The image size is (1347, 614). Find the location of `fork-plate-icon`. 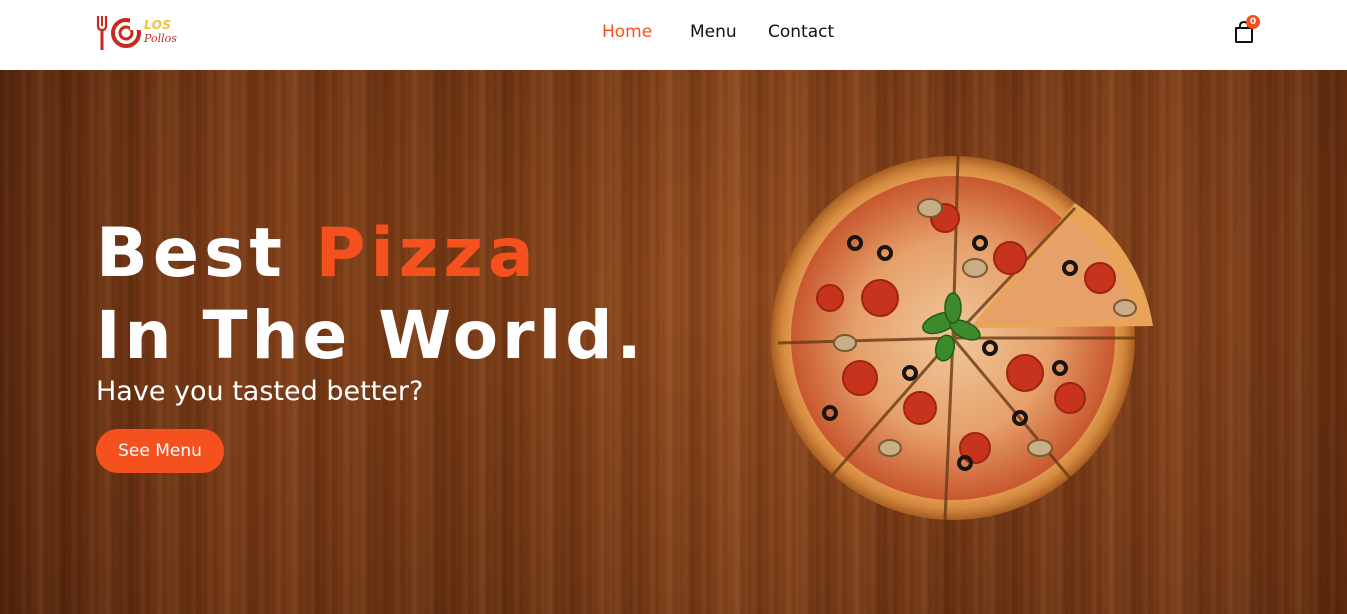

fork-plate-icon is located at coordinates (119, 33).